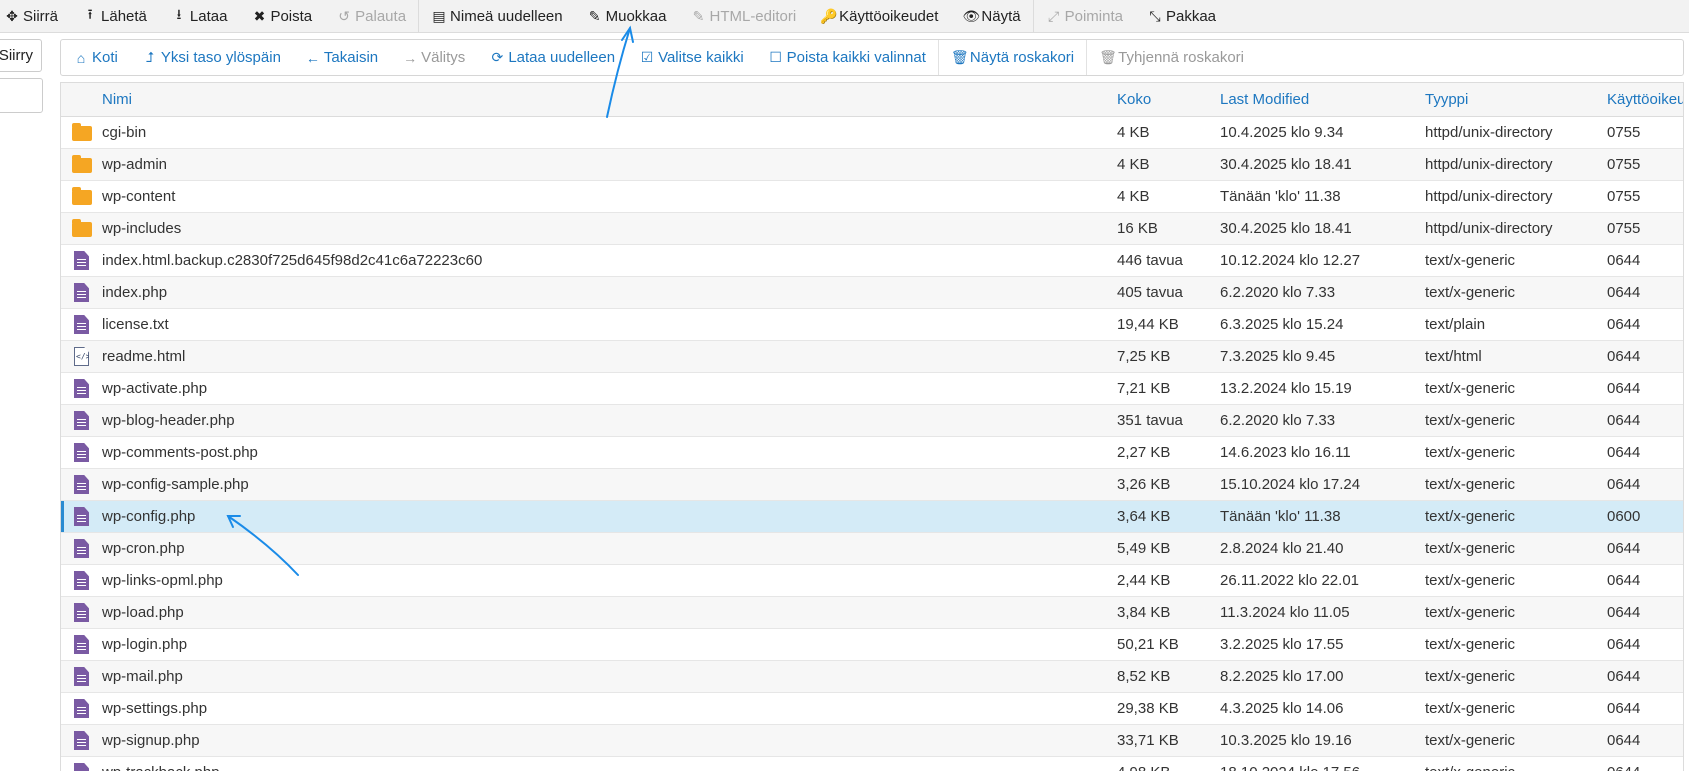  What do you see at coordinates (607, 452) in the screenshot?
I see `file-name: wp-comments-post.php` at bounding box center [607, 452].